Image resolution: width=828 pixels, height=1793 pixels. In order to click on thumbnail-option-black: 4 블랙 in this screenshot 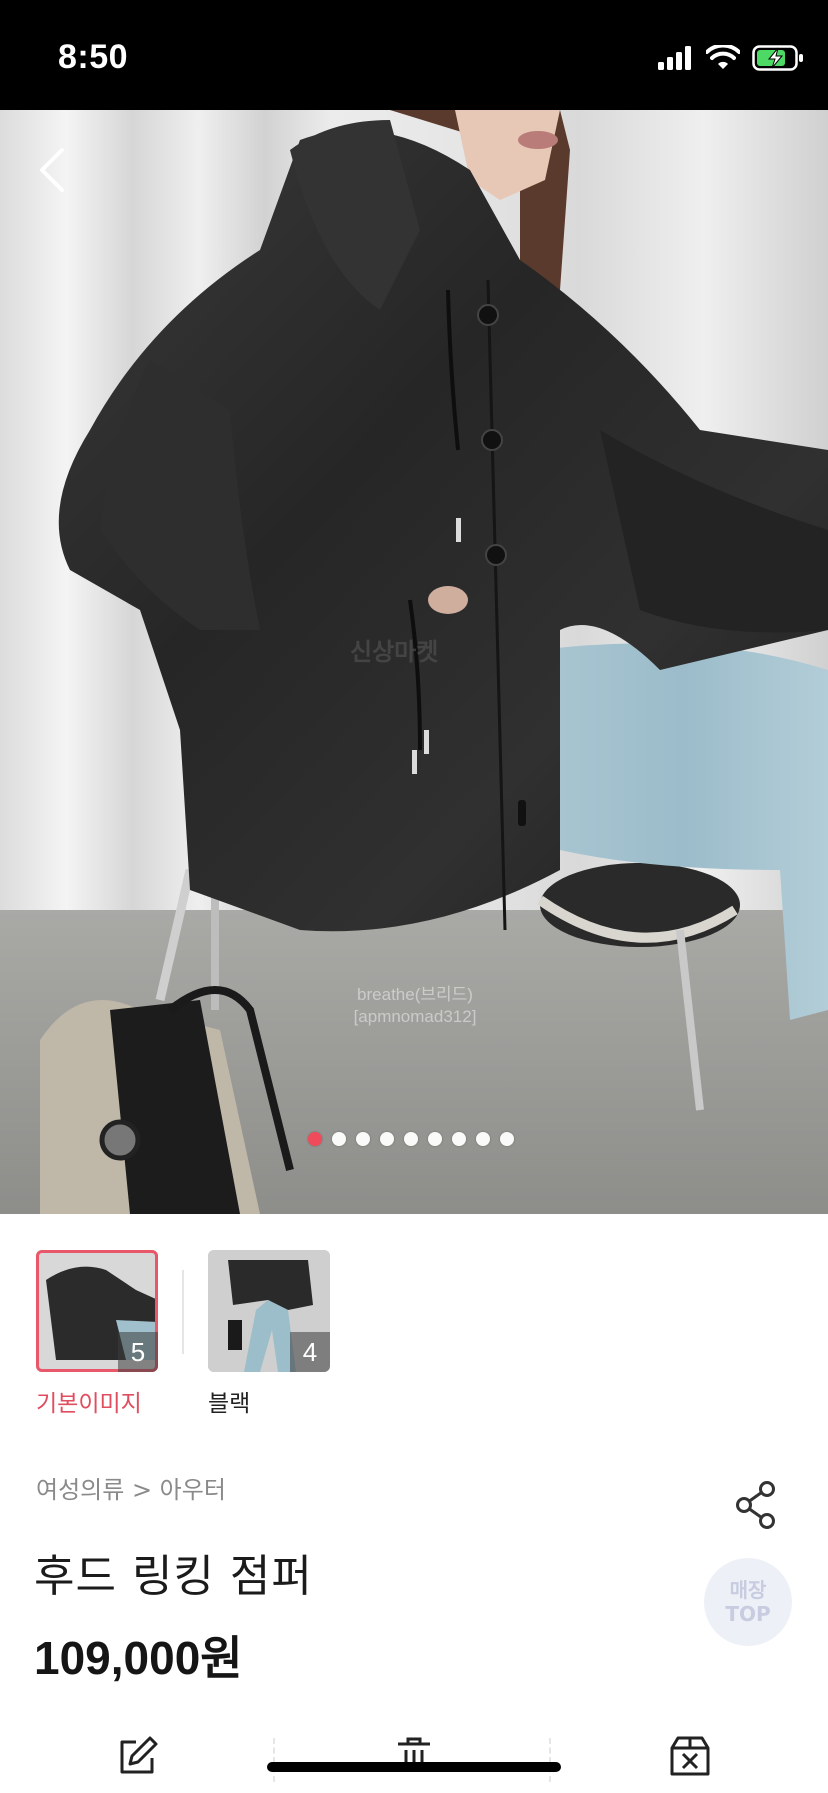, I will do `click(269, 1334)`.